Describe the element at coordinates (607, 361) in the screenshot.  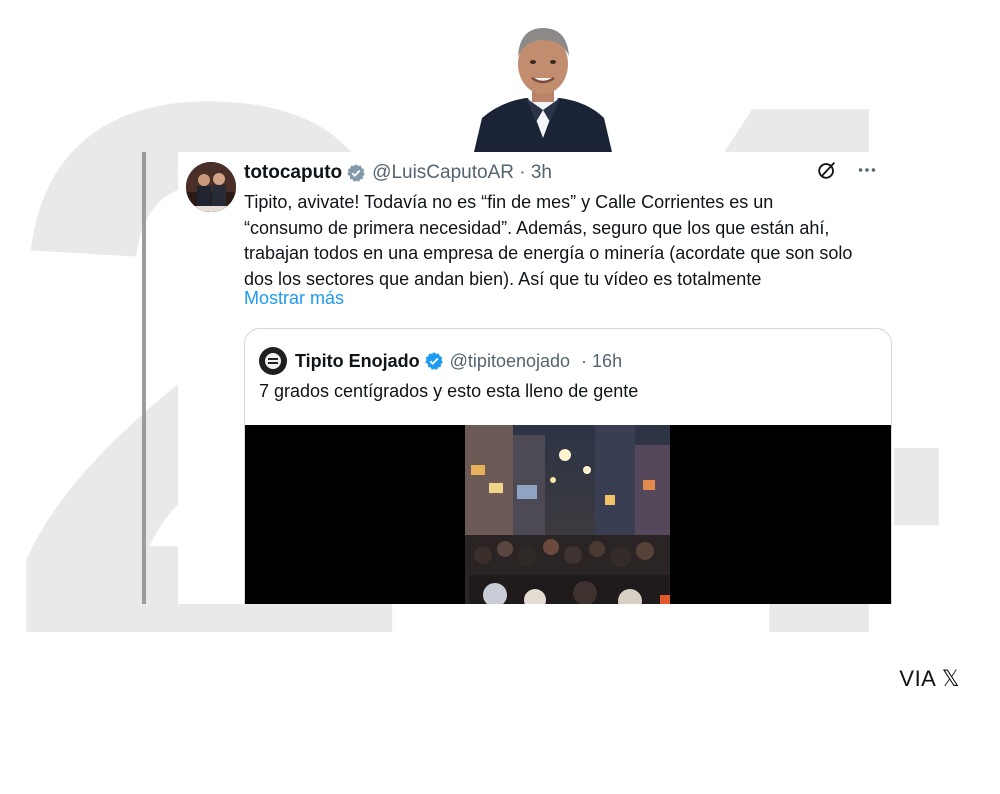
I see `quoted-tweet-time: 16h` at that location.